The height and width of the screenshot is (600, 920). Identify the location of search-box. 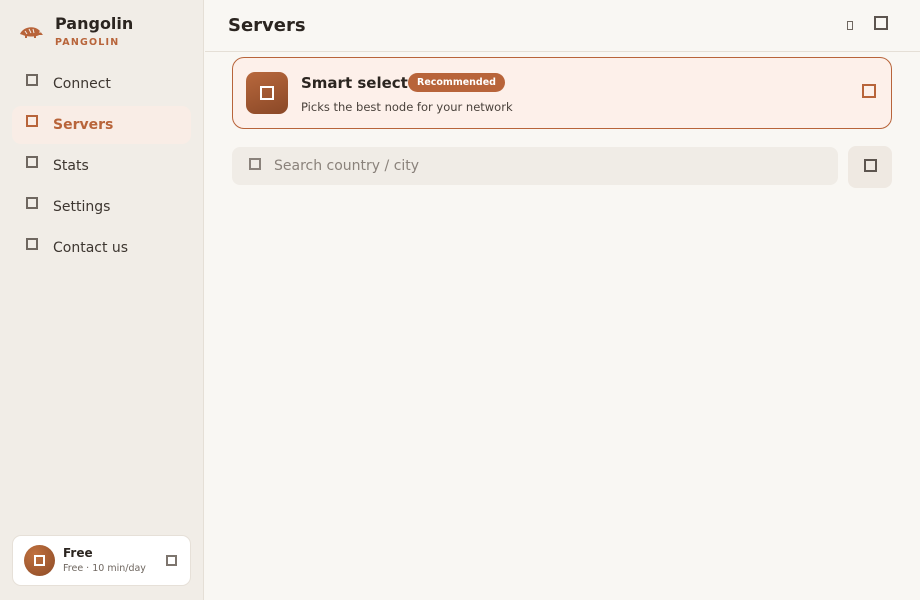
(535, 166).